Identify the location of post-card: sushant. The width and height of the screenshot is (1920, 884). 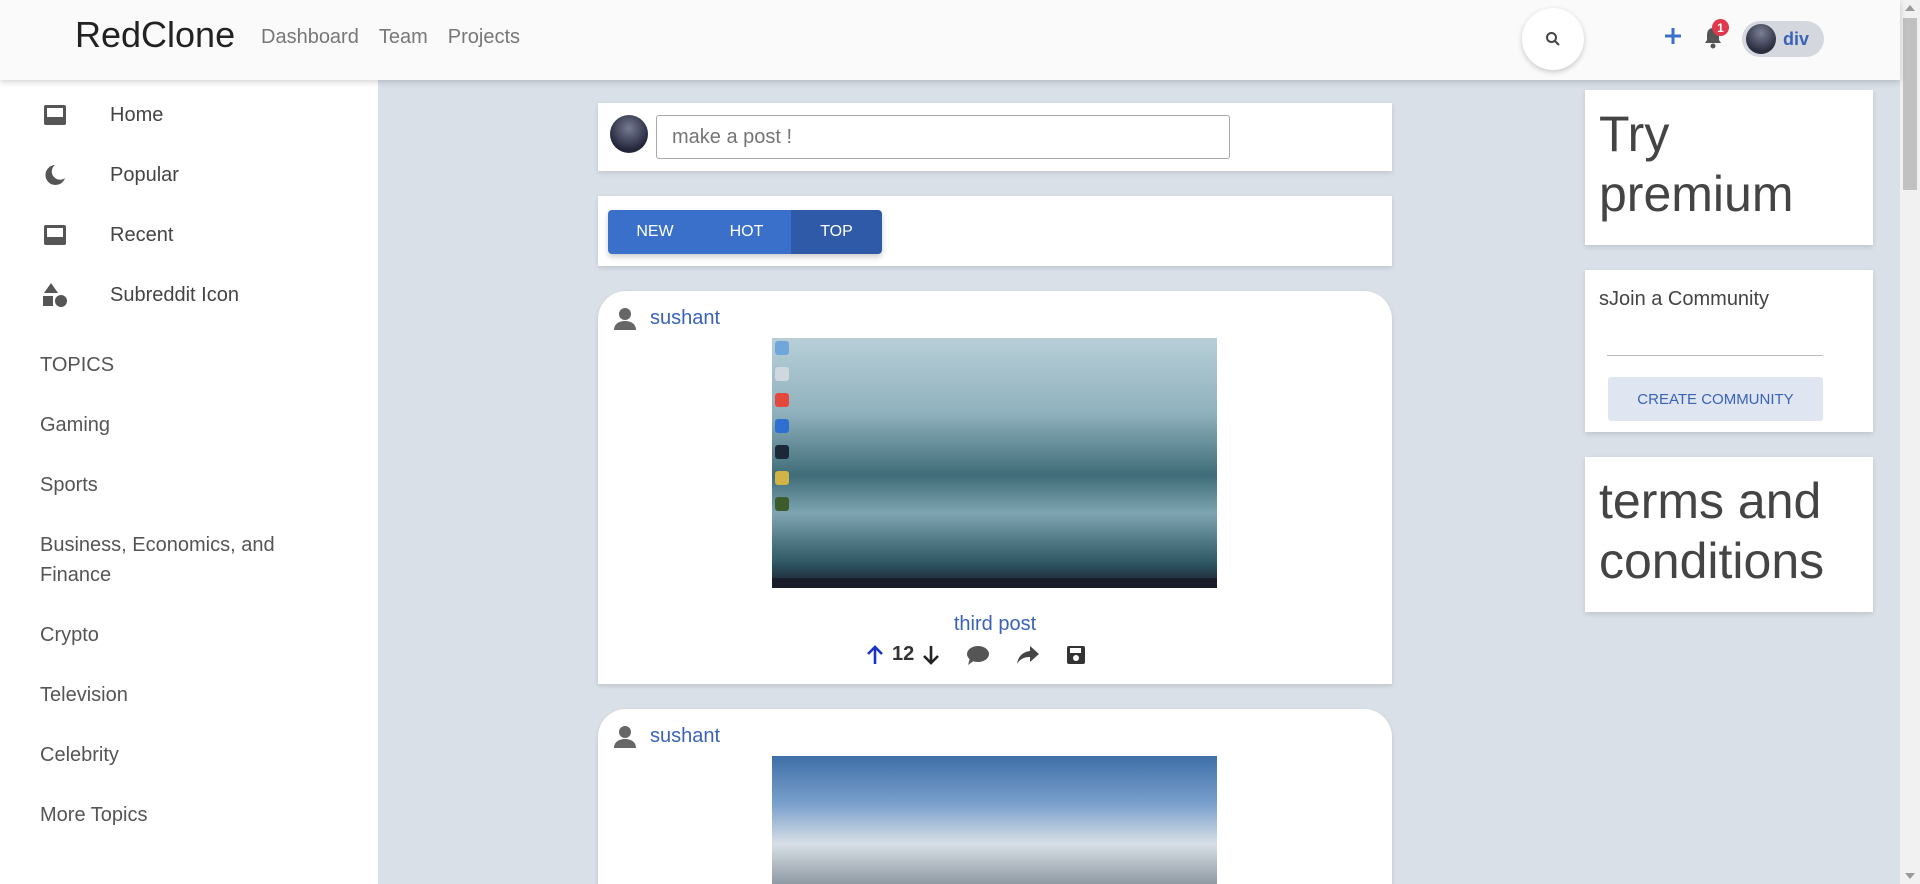
(995, 796).